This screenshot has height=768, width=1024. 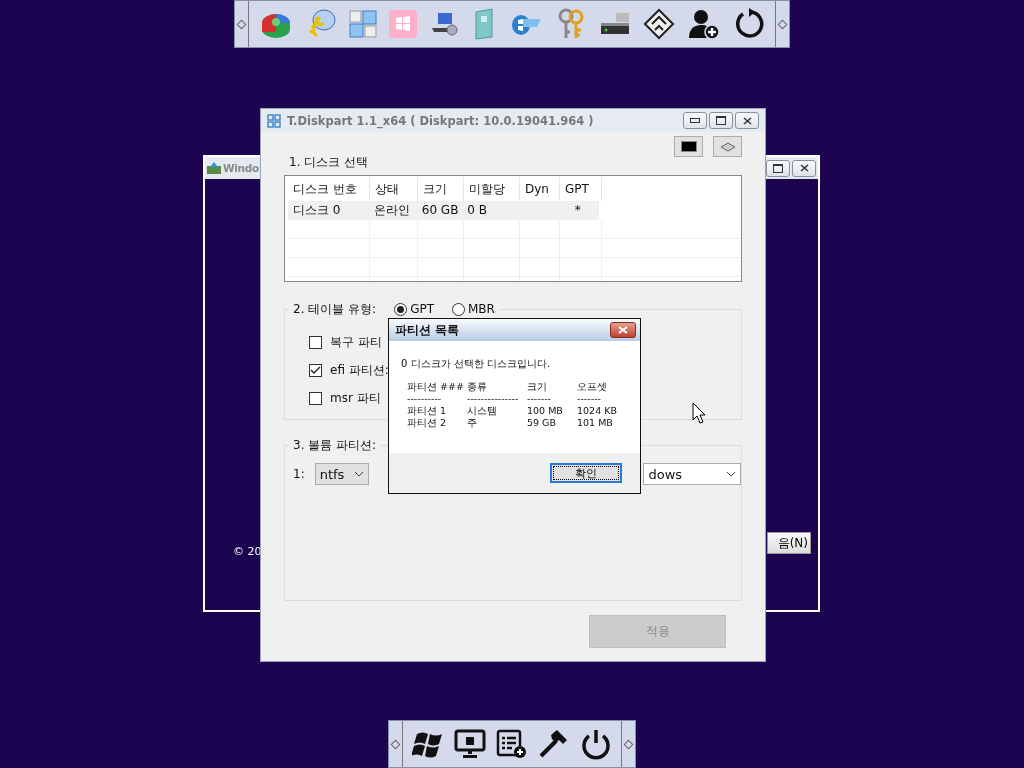 I want to click on console-button, so click(x=688, y=146).